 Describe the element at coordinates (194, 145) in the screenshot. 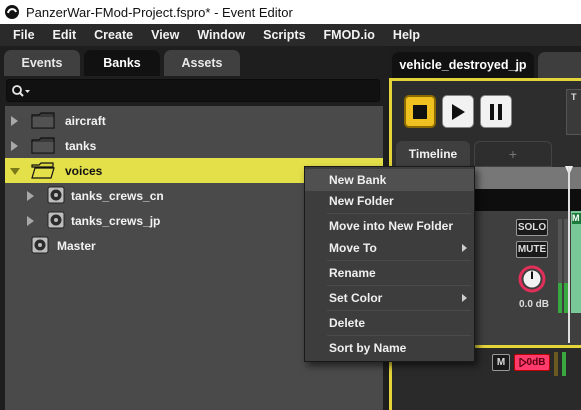

I see `tree-item-tanks: tanks` at that location.